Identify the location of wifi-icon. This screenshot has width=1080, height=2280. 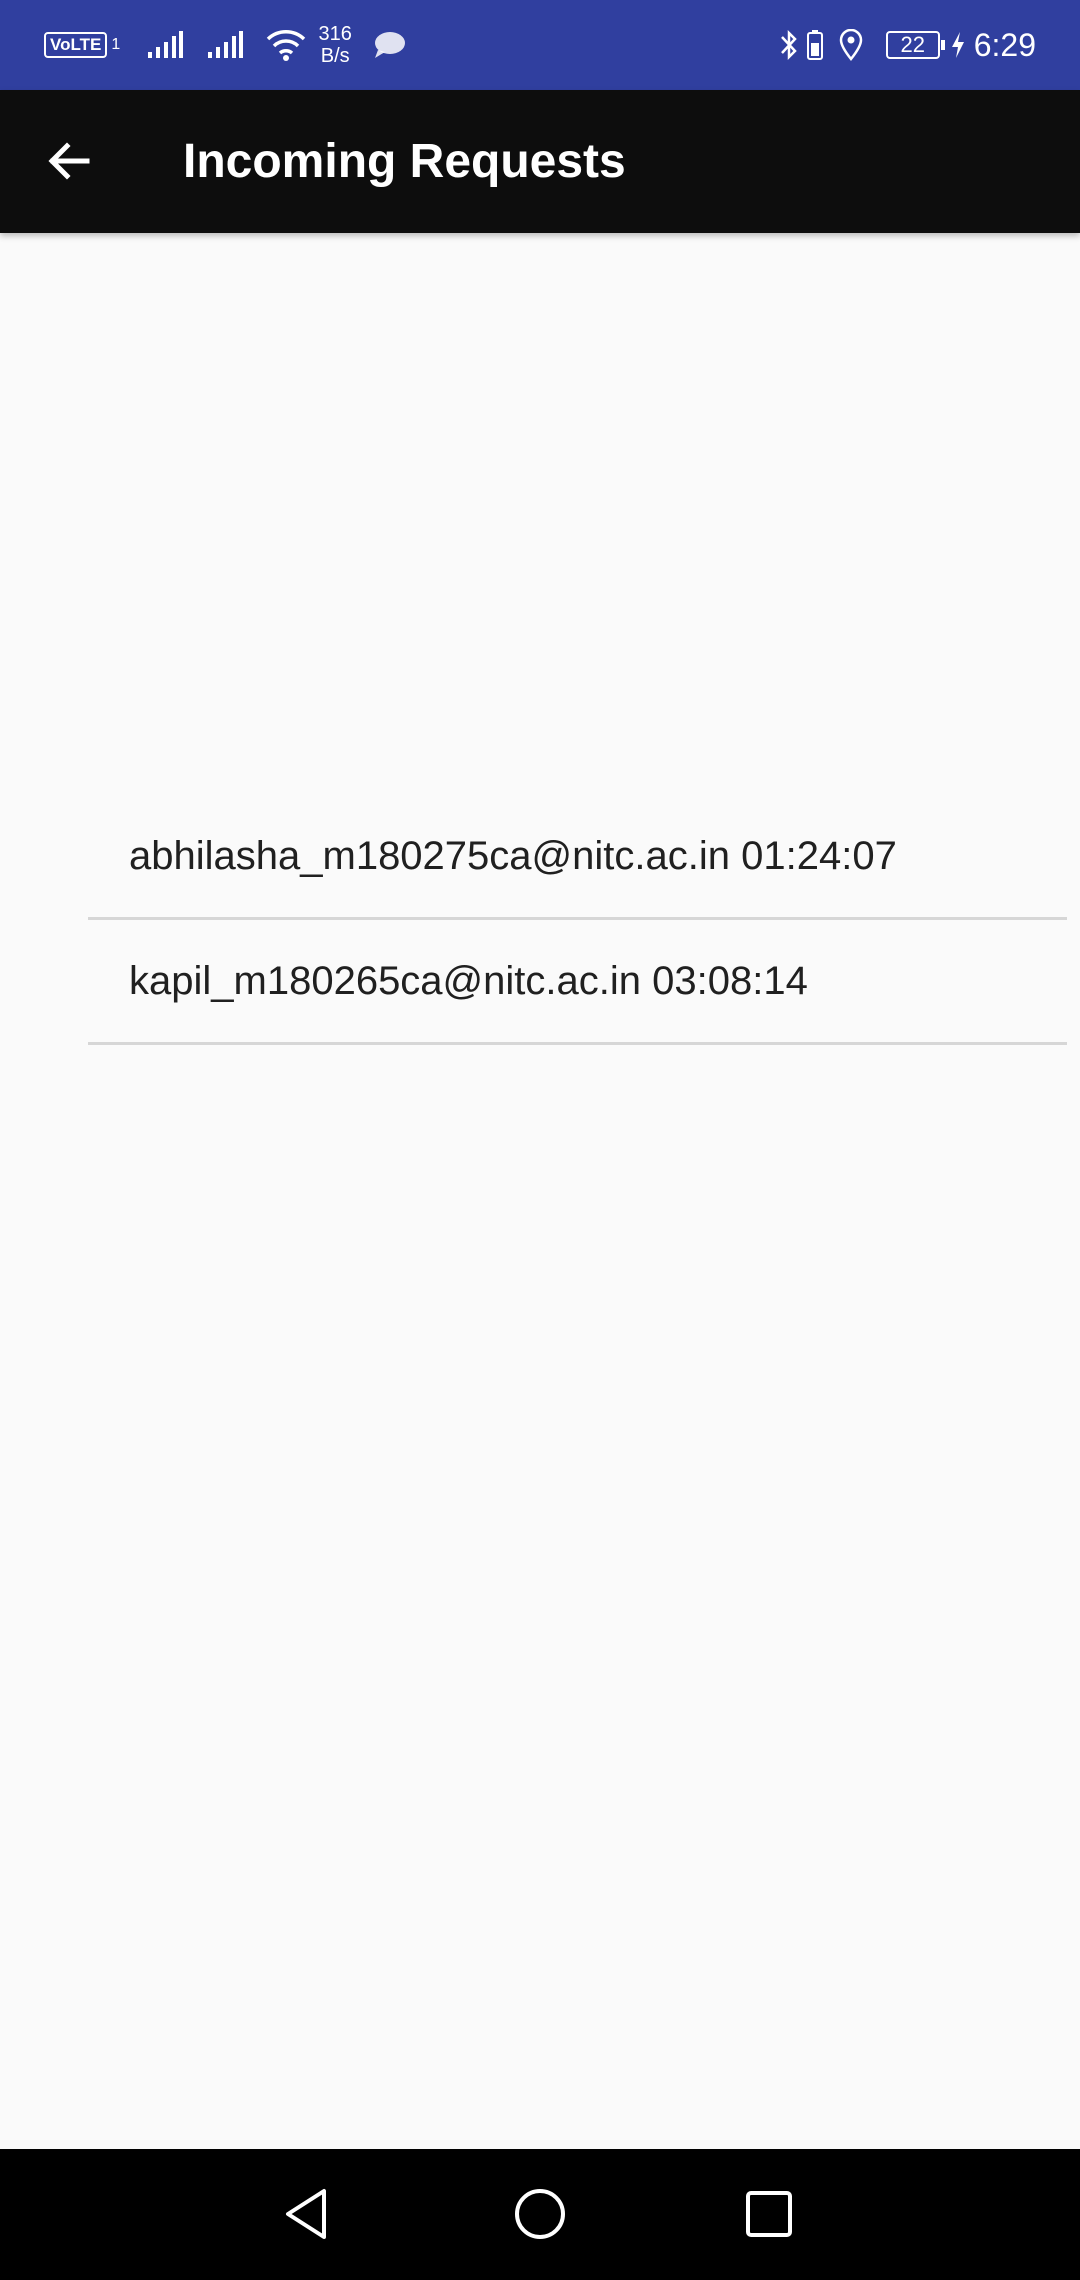
(286, 45).